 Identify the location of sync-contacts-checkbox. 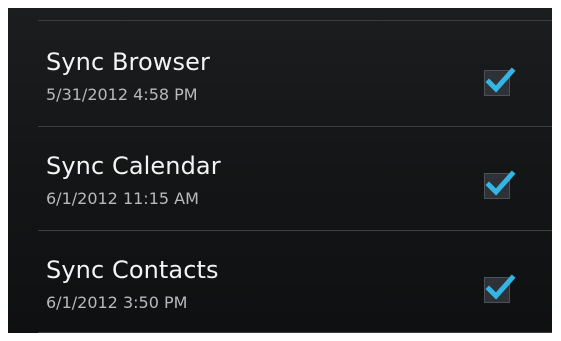
(500, 288).